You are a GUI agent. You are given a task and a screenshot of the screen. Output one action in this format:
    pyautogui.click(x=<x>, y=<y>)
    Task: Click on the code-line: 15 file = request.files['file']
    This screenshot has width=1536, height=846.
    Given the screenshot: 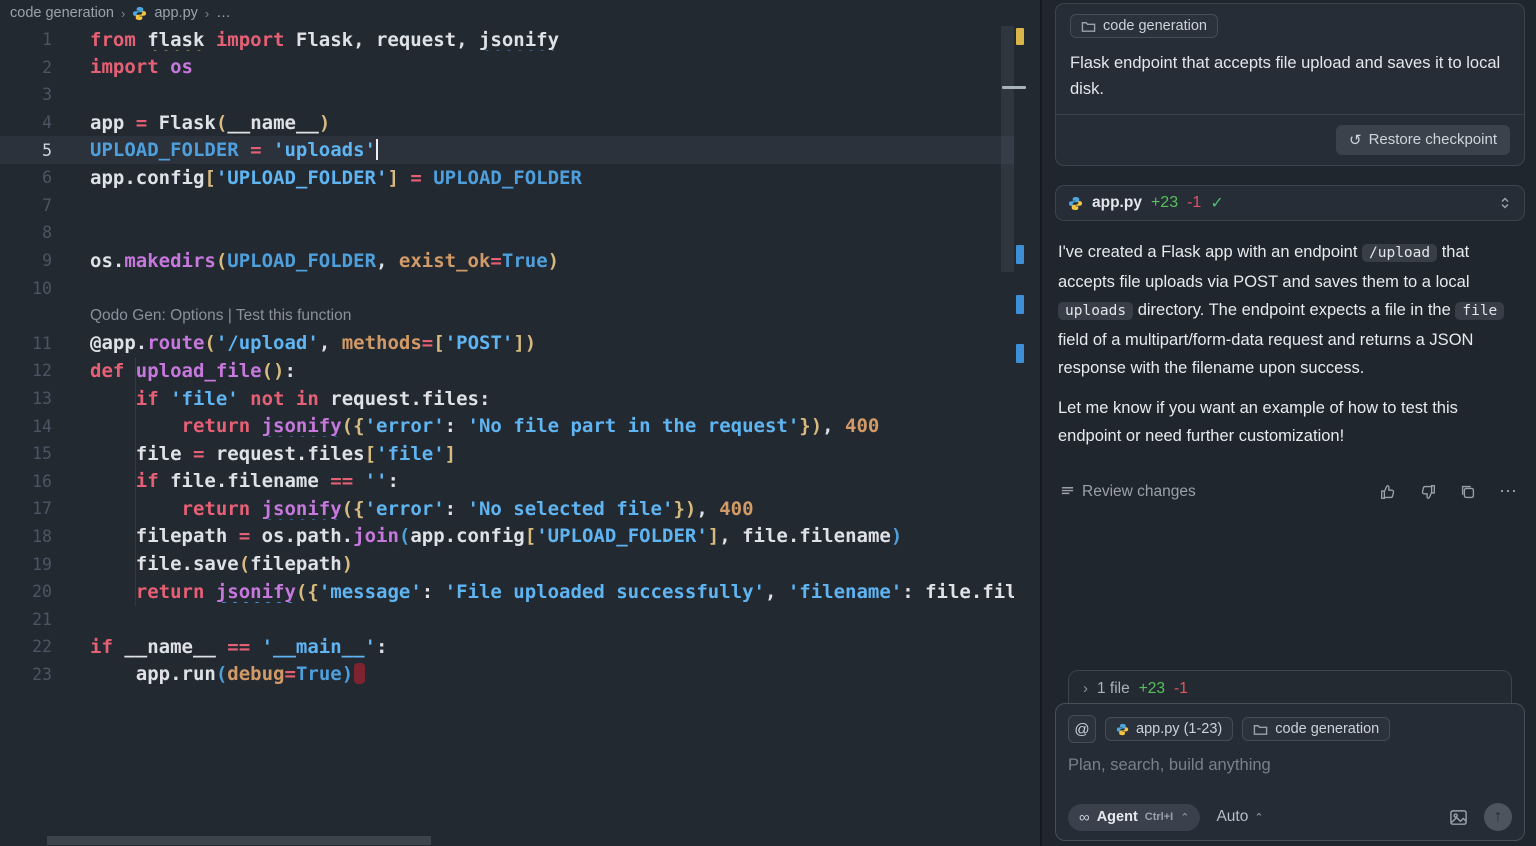 What is the action you would take?
    pyautogui.click(x=507, y=454)
    